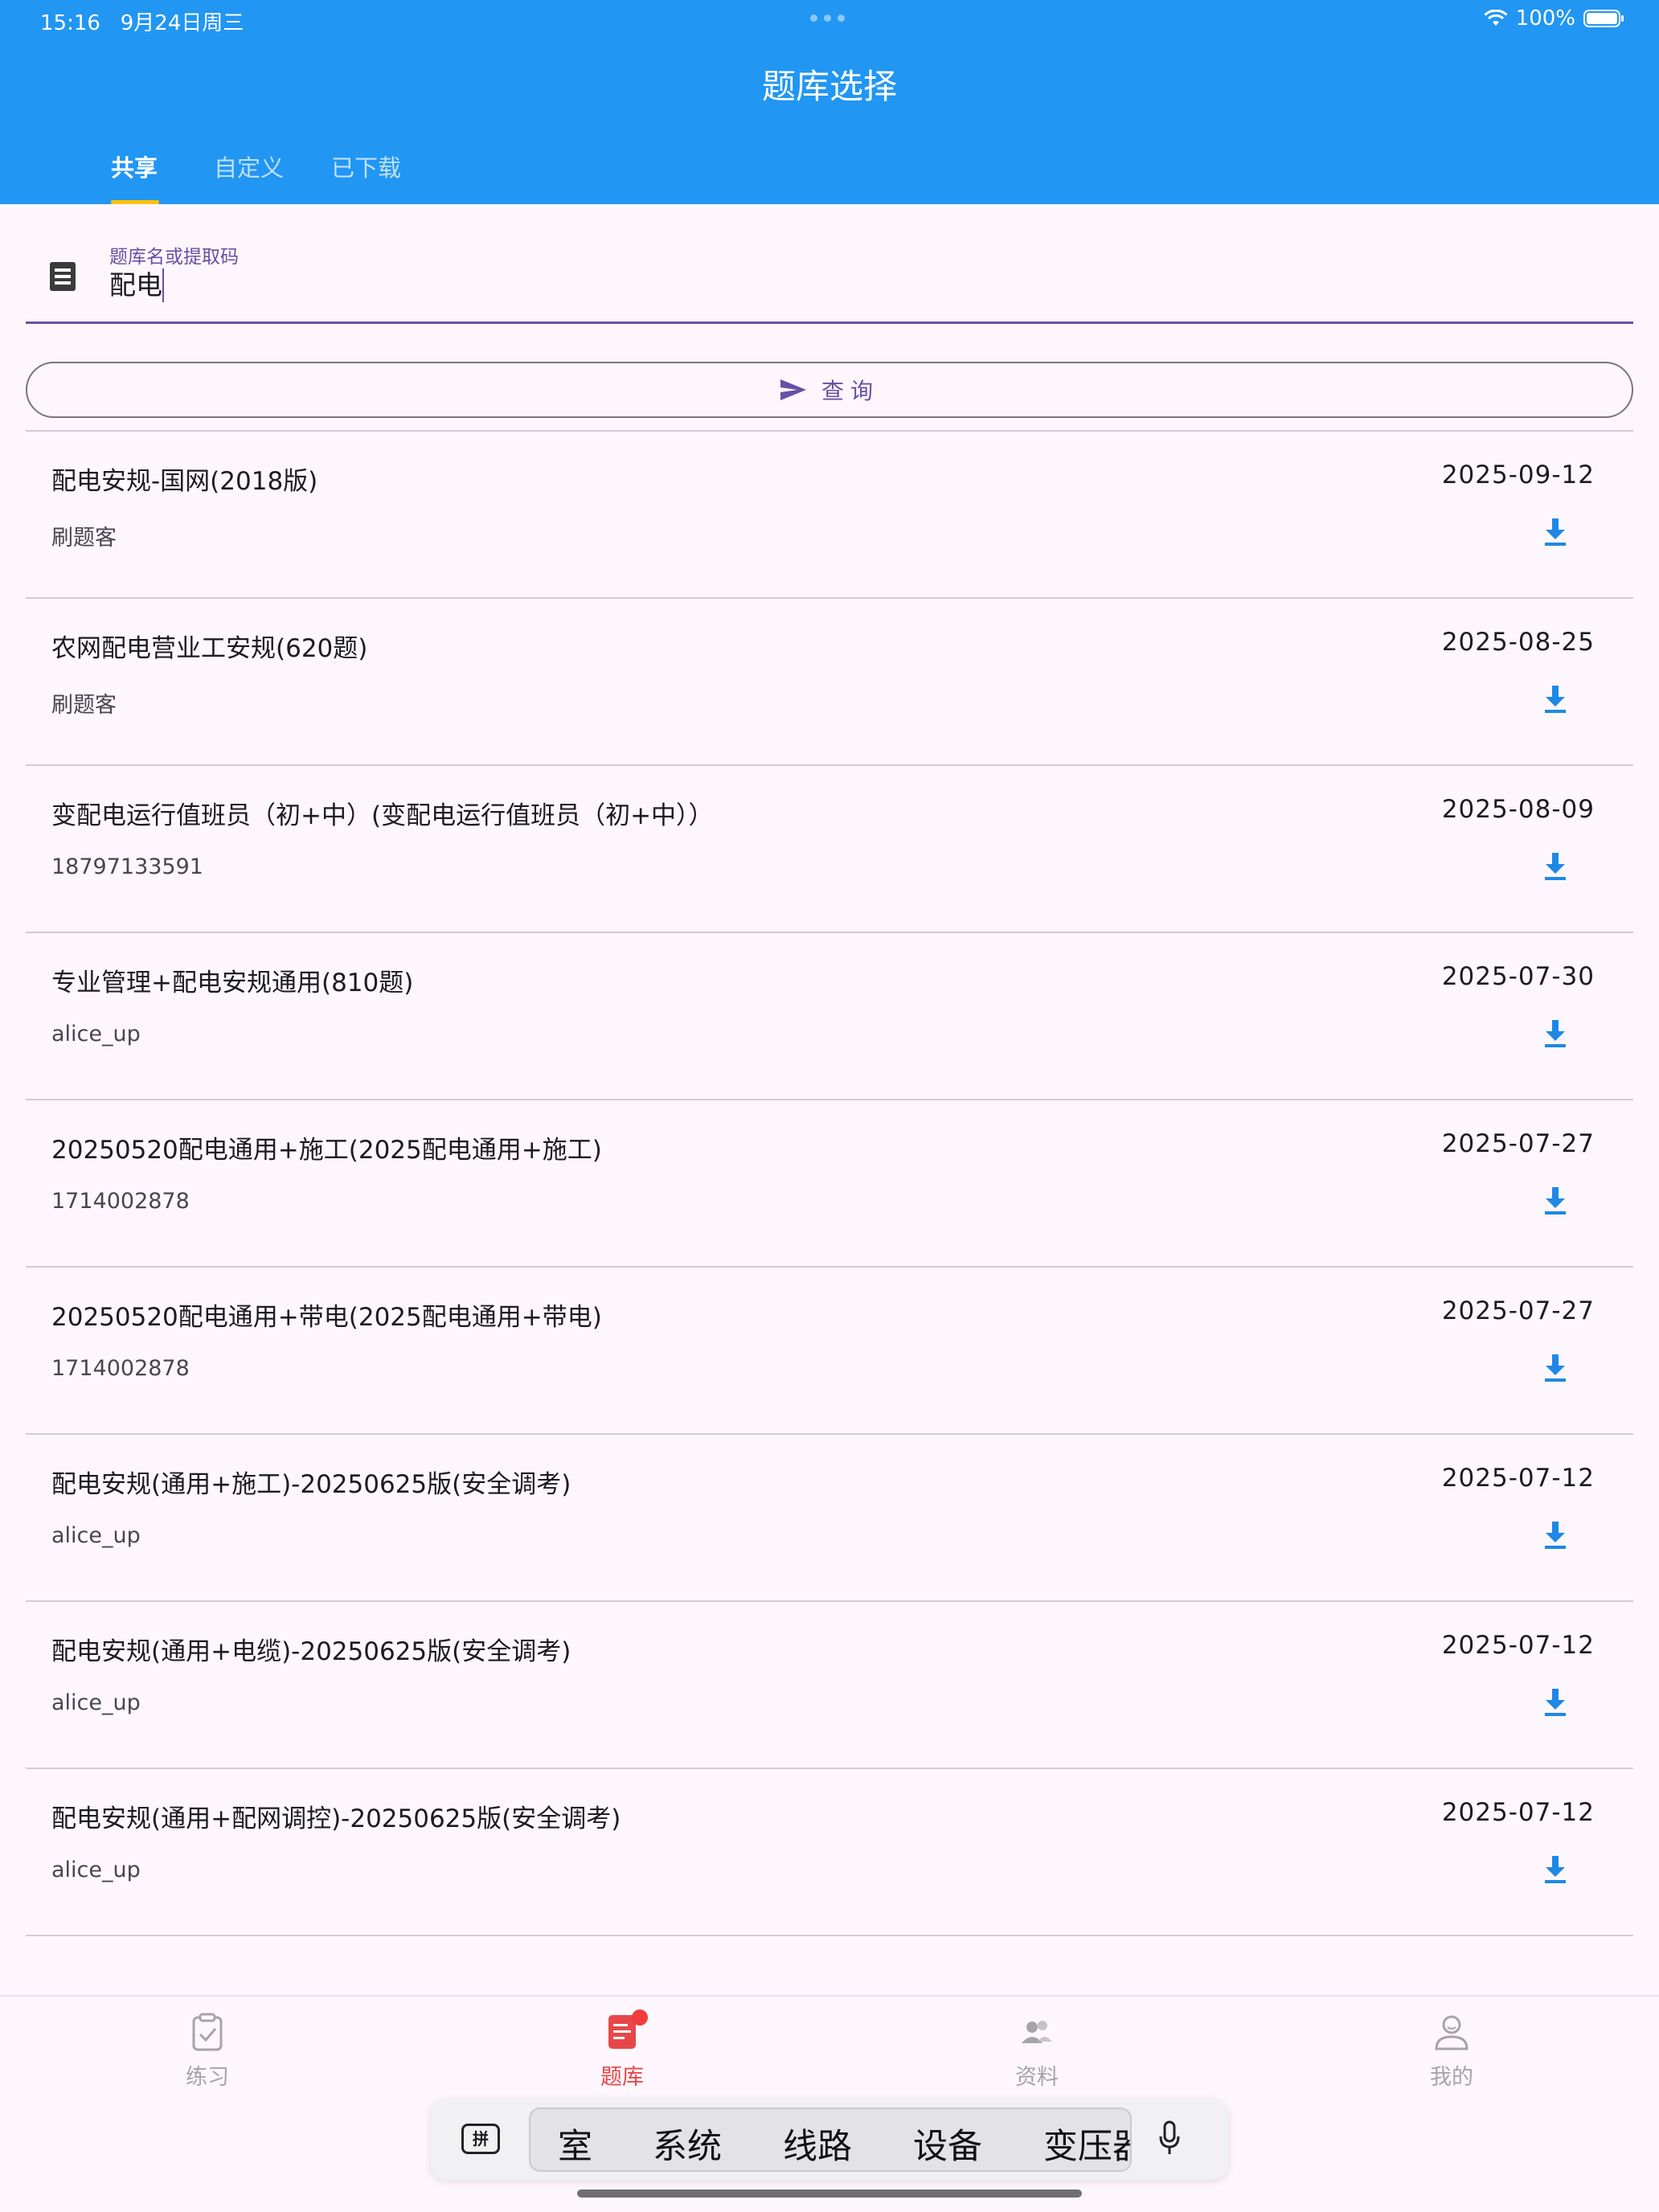 The height and width of the screenshot is (2212, 1659). Describe the element at coordinates (575, 2144) in the screenshot. I see `candidate: 室` at that location.